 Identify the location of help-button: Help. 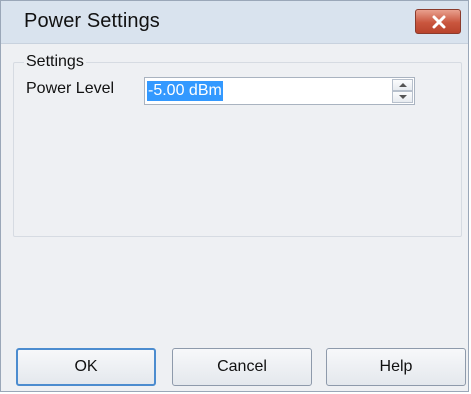
(396, 367).